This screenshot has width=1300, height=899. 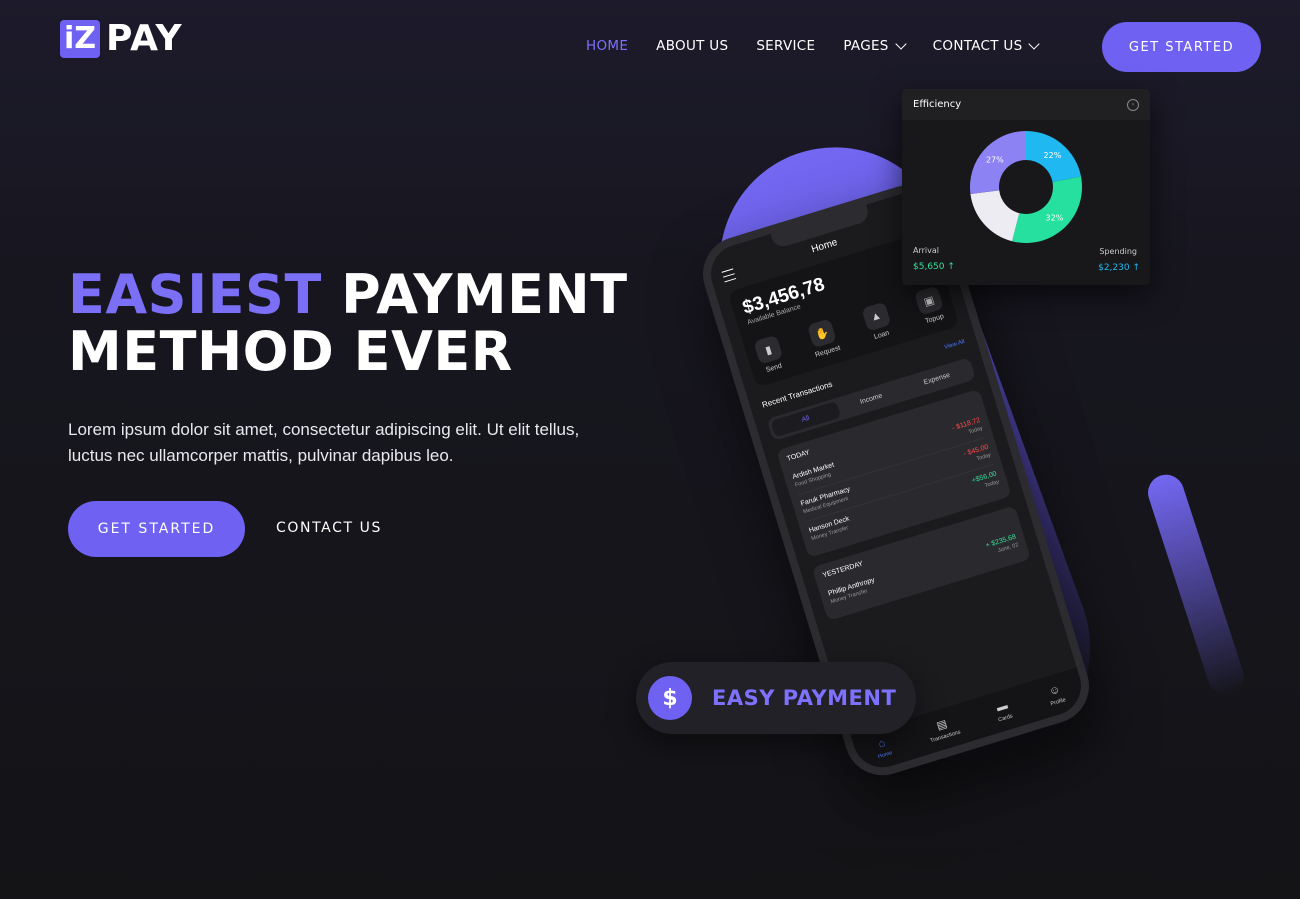 I want to click on efficiency-title: Efficiency, so click(x=937, y=104).